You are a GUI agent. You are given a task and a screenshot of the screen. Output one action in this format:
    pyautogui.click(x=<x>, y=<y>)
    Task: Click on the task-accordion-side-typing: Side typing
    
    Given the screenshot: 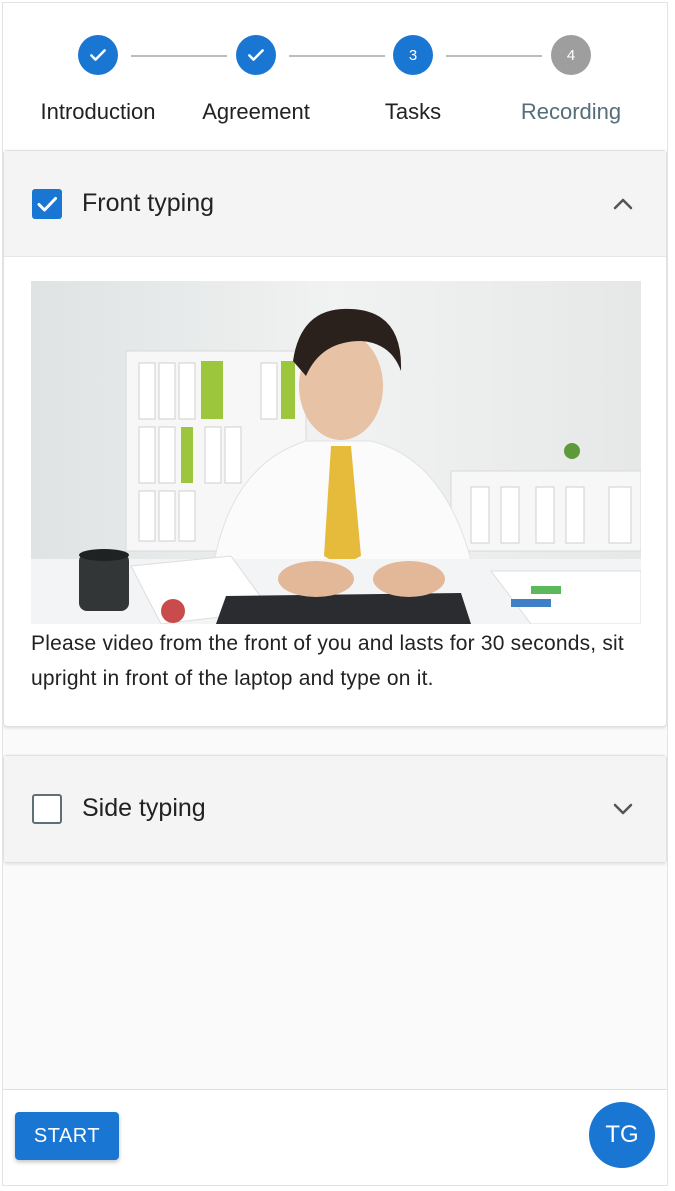 What is the action you would take?
    pyautogui.click(x=335, y=809)
    